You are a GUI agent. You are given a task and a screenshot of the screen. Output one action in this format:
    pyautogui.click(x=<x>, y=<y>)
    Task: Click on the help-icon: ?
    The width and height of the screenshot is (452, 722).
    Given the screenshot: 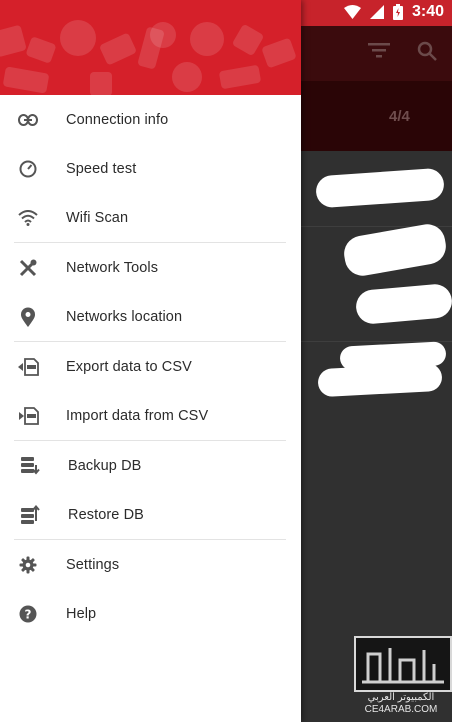 What is the action you would take?
    pyautogui.click(x=28, y=614)
    